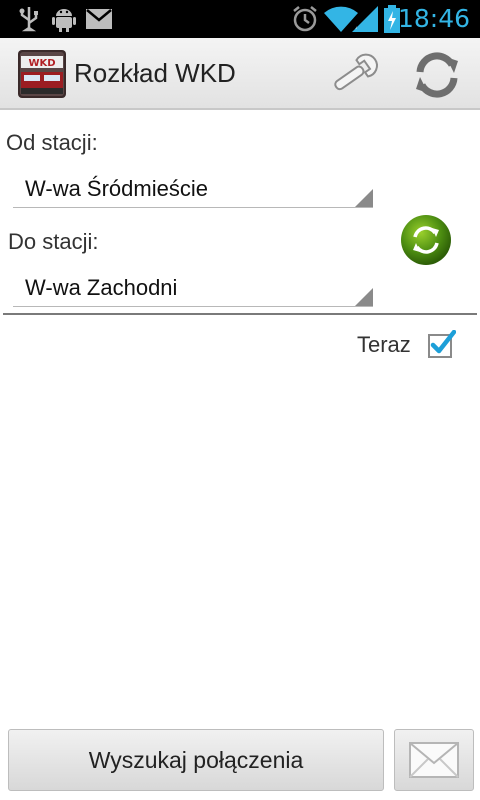  I want to click on to-station-spinner: W-wa Zachodni, so click(193, 287).